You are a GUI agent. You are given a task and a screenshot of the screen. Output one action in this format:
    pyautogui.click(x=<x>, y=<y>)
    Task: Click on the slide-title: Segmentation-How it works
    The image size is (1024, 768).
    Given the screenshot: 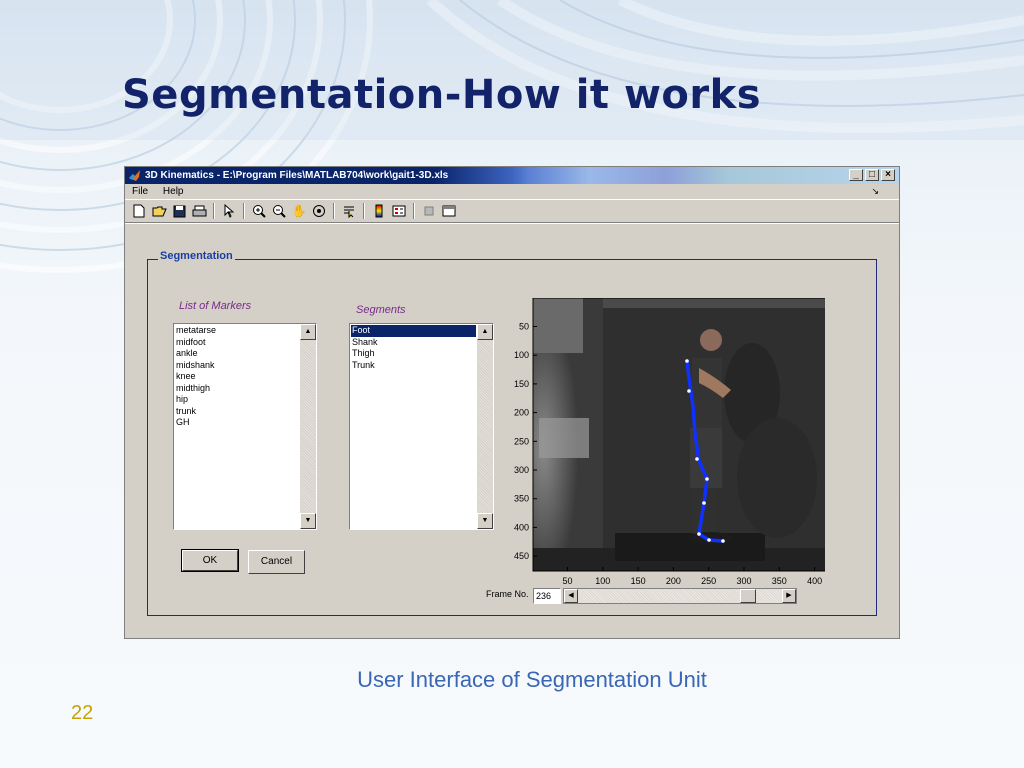 What is the action you would take?
    pyautogui.click(x=442, y=95)
    